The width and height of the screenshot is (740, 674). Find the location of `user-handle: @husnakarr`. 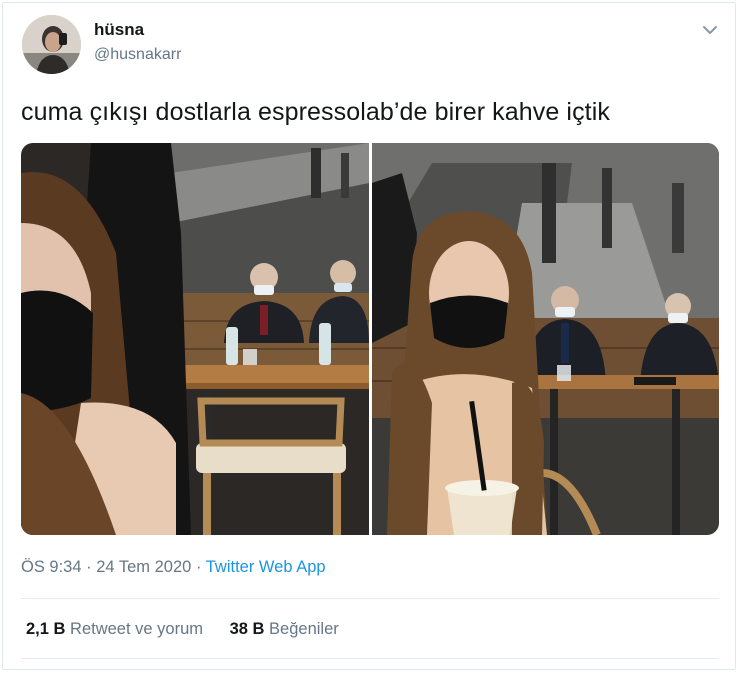

user-handle: @husnakarr is located at coordinates (137, 55).